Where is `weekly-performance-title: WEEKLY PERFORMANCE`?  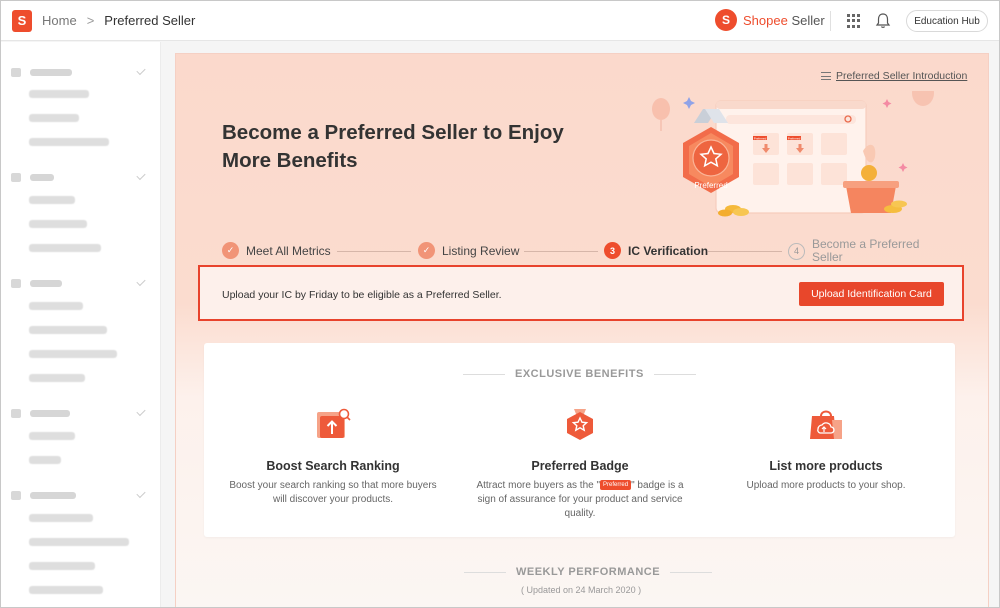
weekly-performance-title: WEEKLY PERFORMANCE is located at coordinates (588, 572).